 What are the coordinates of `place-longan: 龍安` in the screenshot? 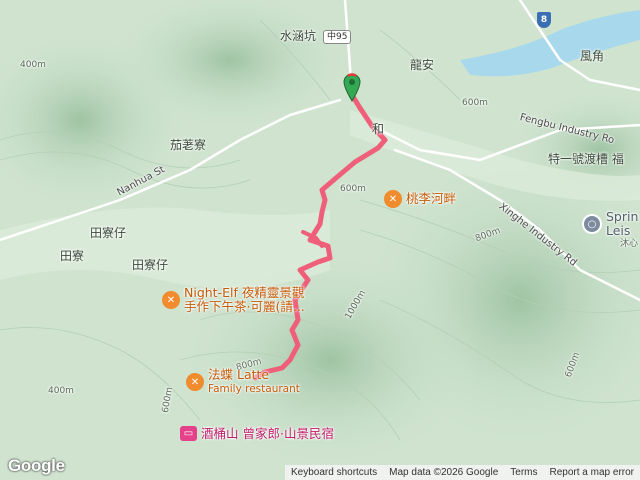 It's located at (422, 65).